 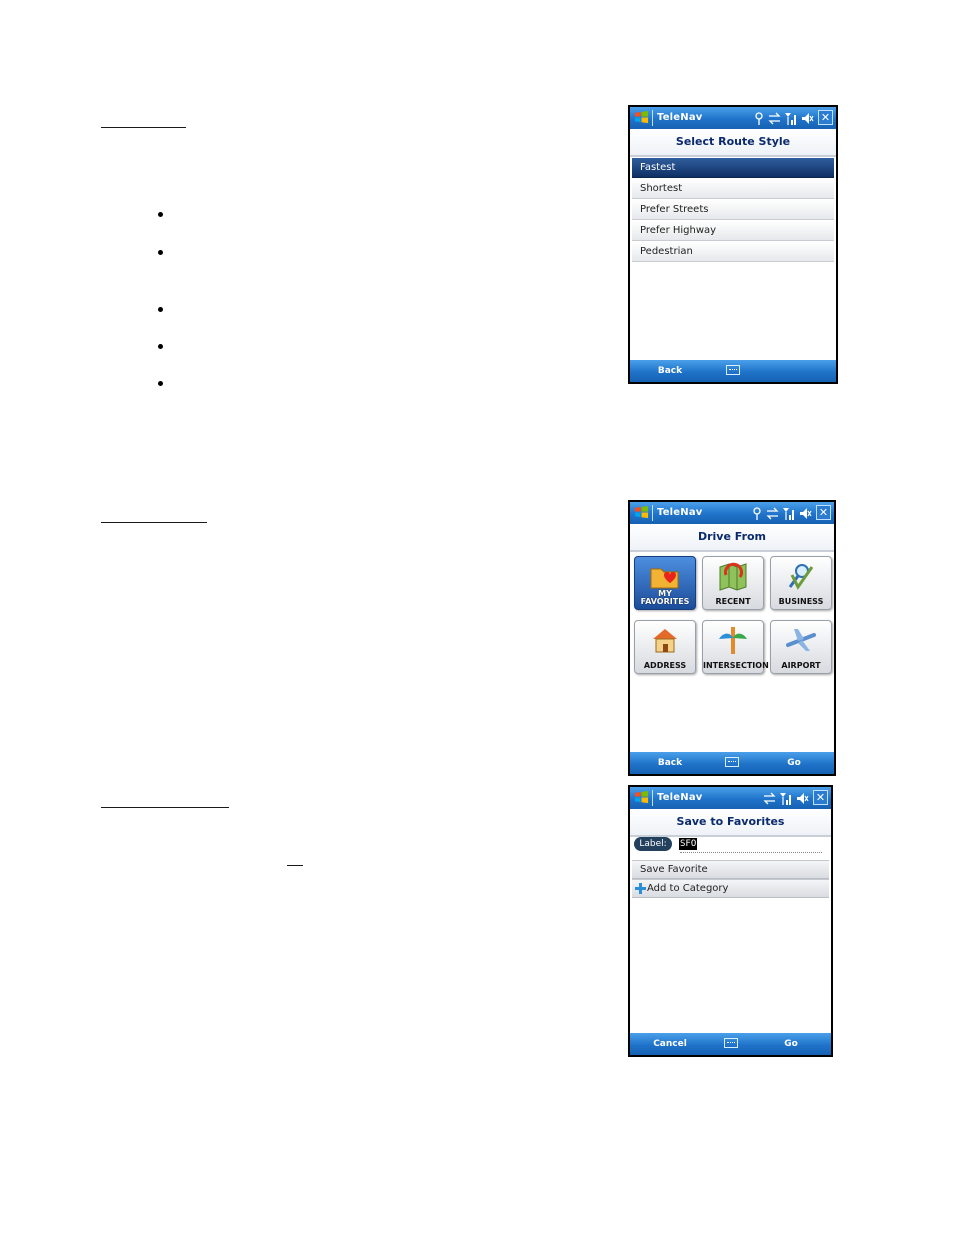 I want to click on tile-label: ADDRESS, so click(x=665, y=665).